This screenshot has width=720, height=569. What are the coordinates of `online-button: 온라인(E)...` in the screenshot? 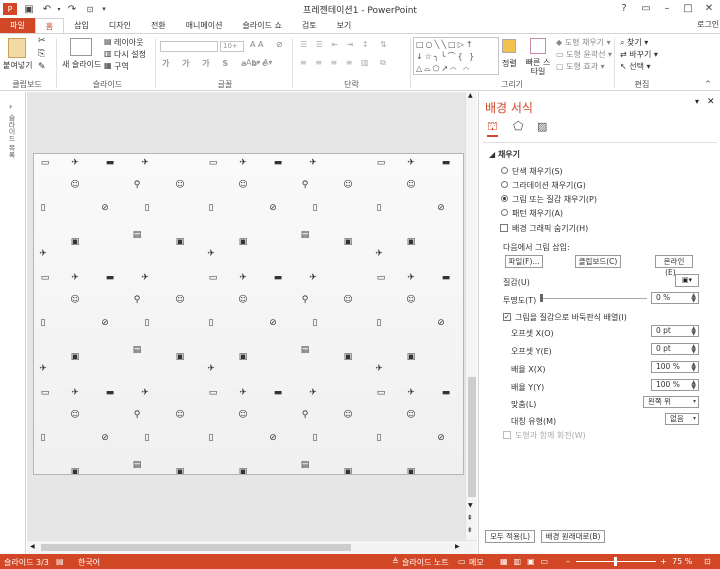 It's located at (674, 266).